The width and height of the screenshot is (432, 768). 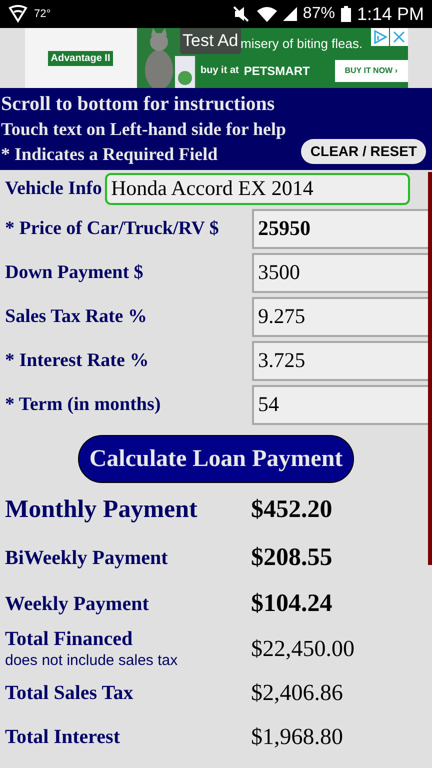 What do you see at coordinates (289, 14) in the screenshot?
I see `signal-icon` at bounding box center [289, 14].